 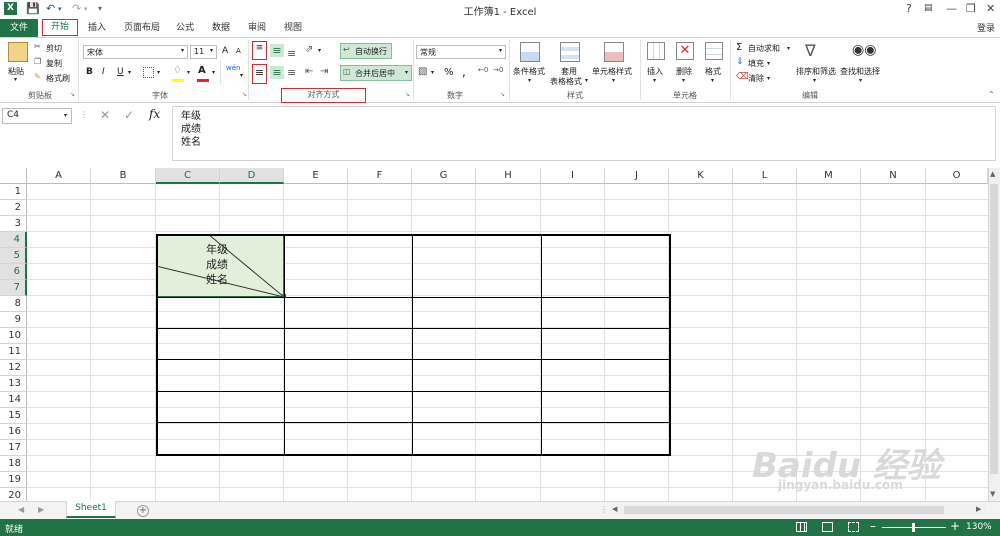 What do you see at coordinates (529, 80) in the screenshot?
I see `conditional-dropdown-icon: ▾` at bounding box center [529, 80].